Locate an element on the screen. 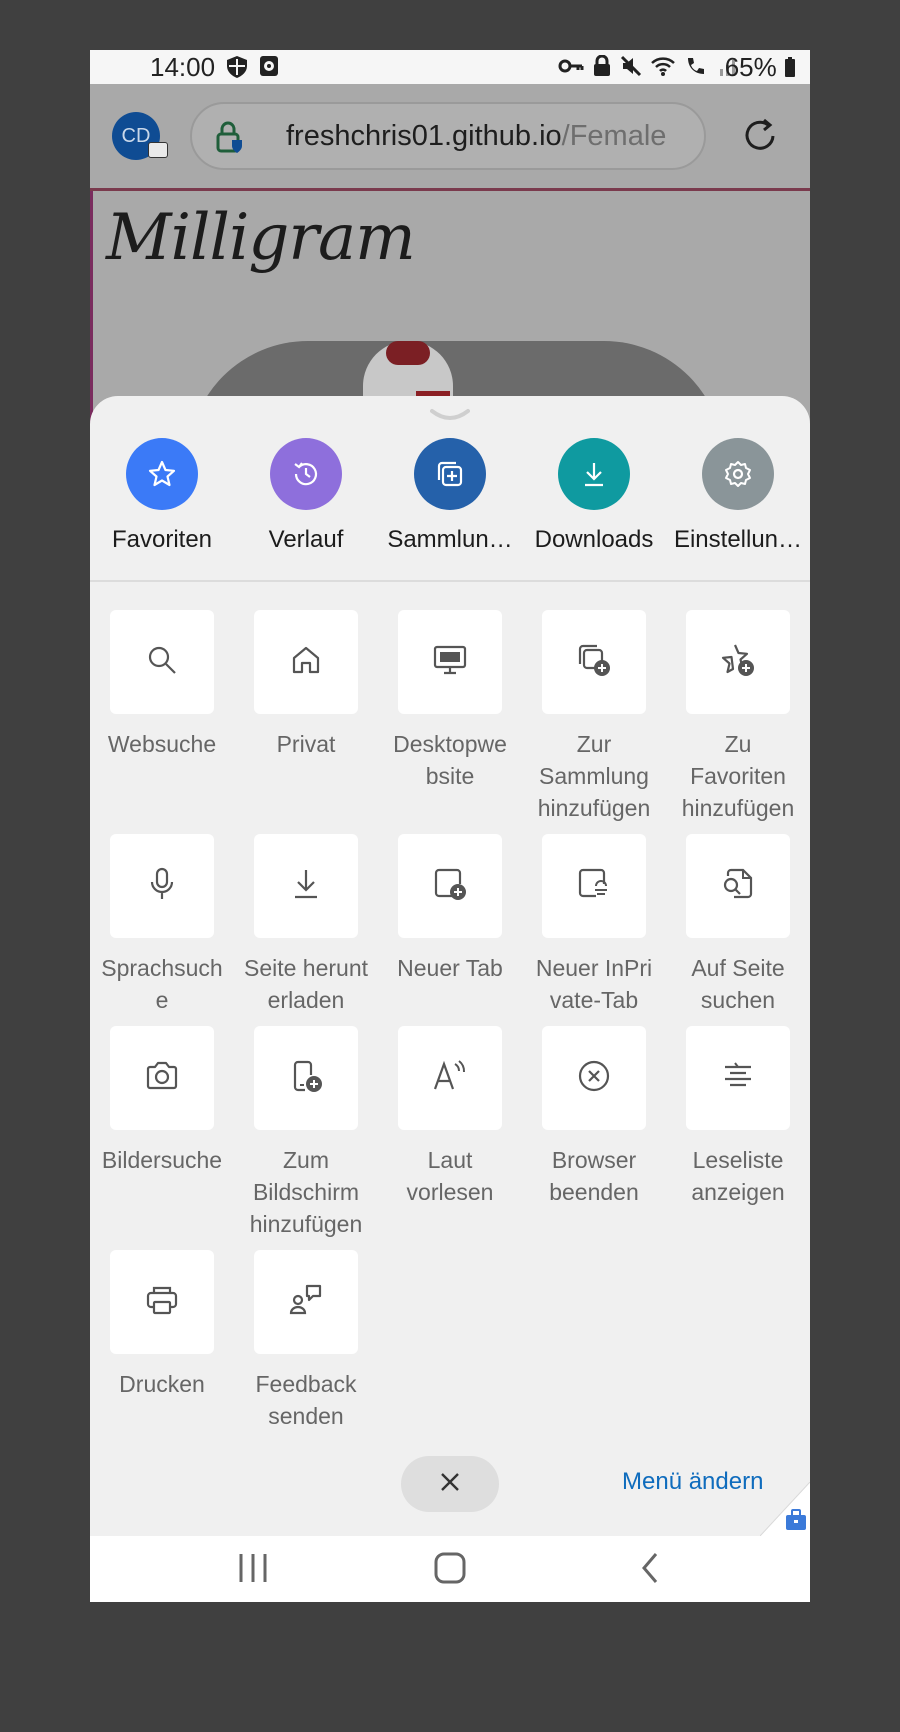 The width and height of the screenshot is (900, 1732). add-collection-icon is located at coordinates (594, 662).